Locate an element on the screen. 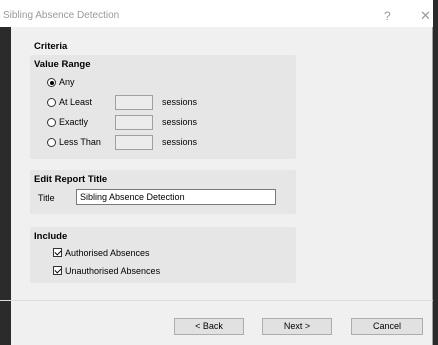 The width and height of the screenshot is (438, 345). criteria-heading: Criteria is located at coordinates (51, 46).